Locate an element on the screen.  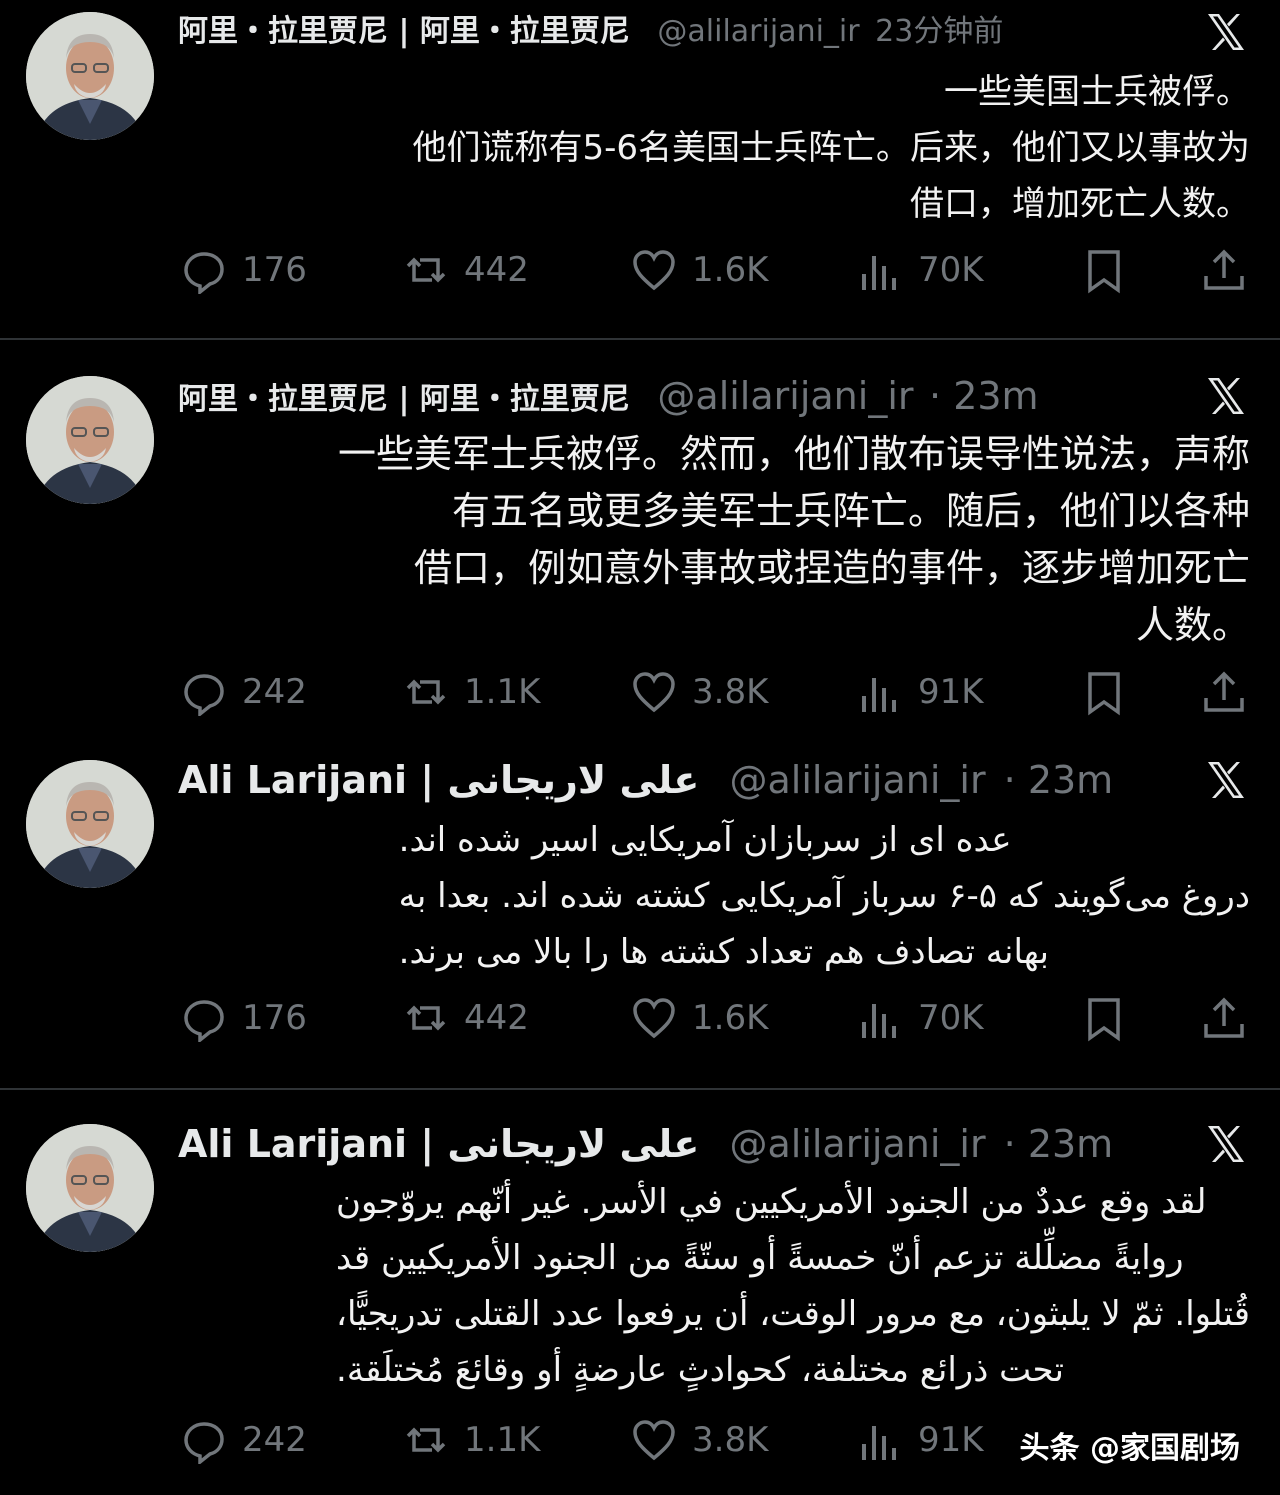
tweet-line: 借口，例如意外事故或捏造的事件，逐步增加死亡 is located at coordinates (831, 568).